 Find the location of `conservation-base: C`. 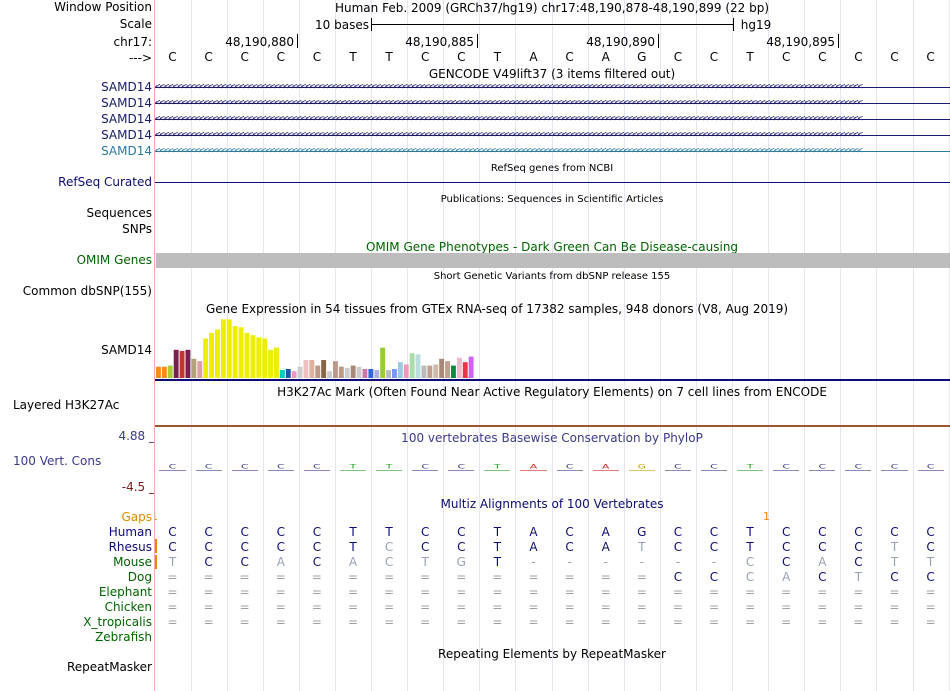

conservation-base: C is located at coordinates (280, 467).